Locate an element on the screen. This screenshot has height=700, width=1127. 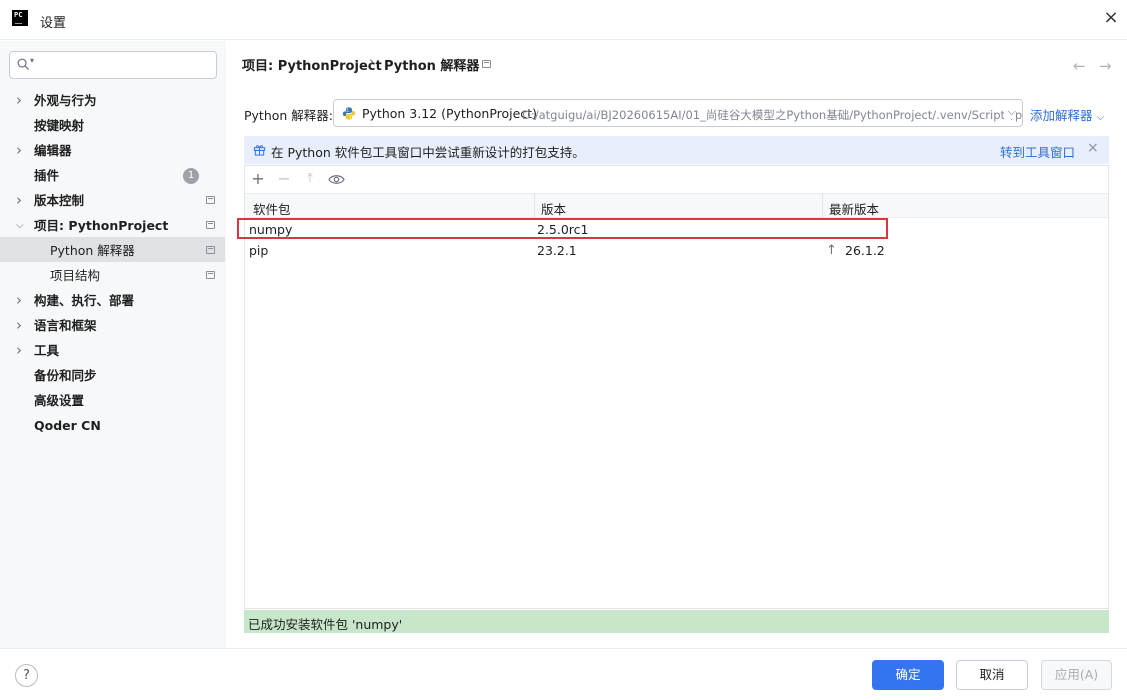
install-status-bar: 已成功安装软件包 'numpy' is located at coordinates (676, 621).